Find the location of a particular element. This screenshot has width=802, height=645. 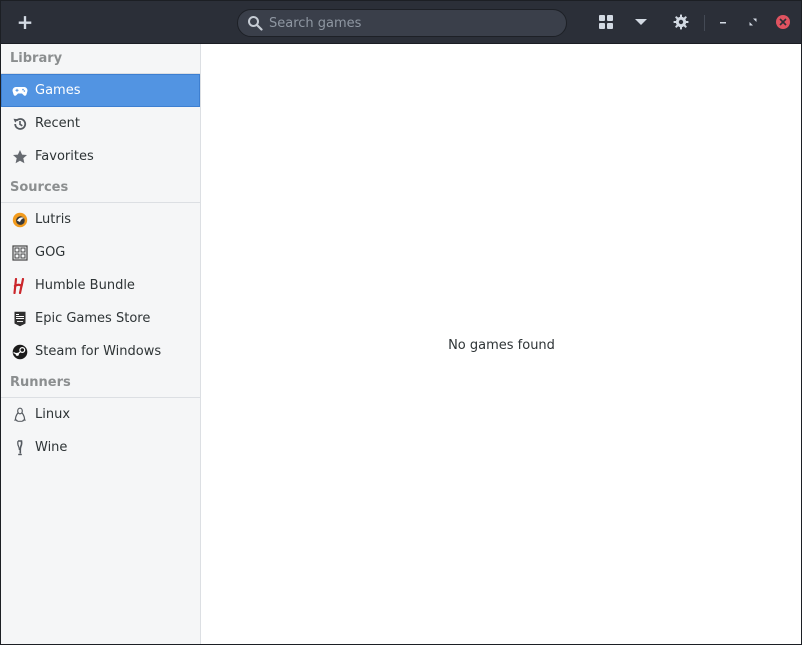

empty-state-message: No games found is located at coordinates (501, 345).